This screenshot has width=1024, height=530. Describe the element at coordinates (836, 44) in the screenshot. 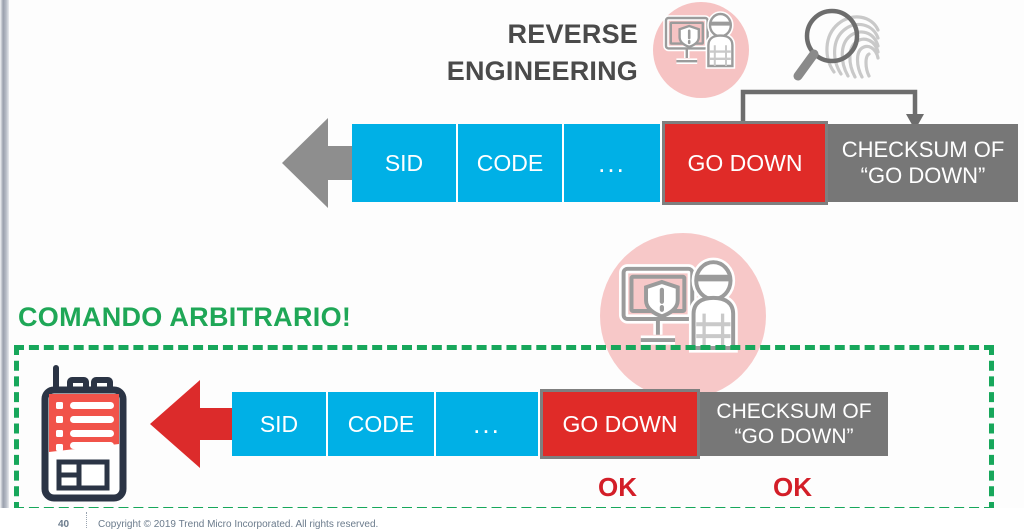

I see `magnifier-fingerprint-icon` at that location.